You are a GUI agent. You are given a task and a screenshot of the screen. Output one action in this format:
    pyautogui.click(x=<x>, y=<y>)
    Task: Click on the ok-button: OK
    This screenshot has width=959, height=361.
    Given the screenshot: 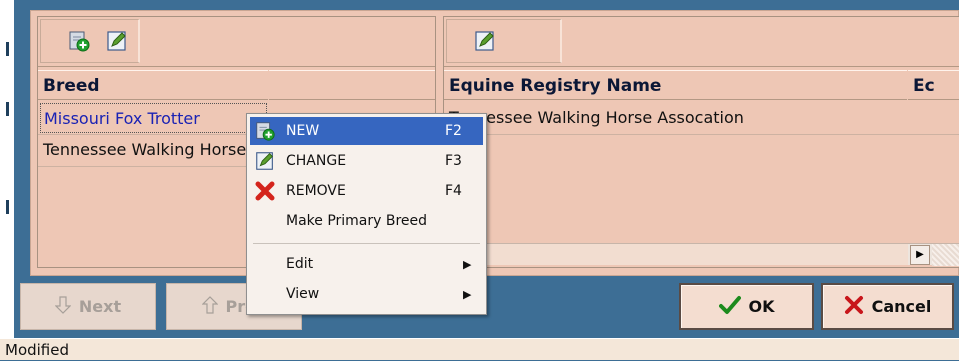 What is the action you would take?
    pyautogui.click(x=746, y=306)
    